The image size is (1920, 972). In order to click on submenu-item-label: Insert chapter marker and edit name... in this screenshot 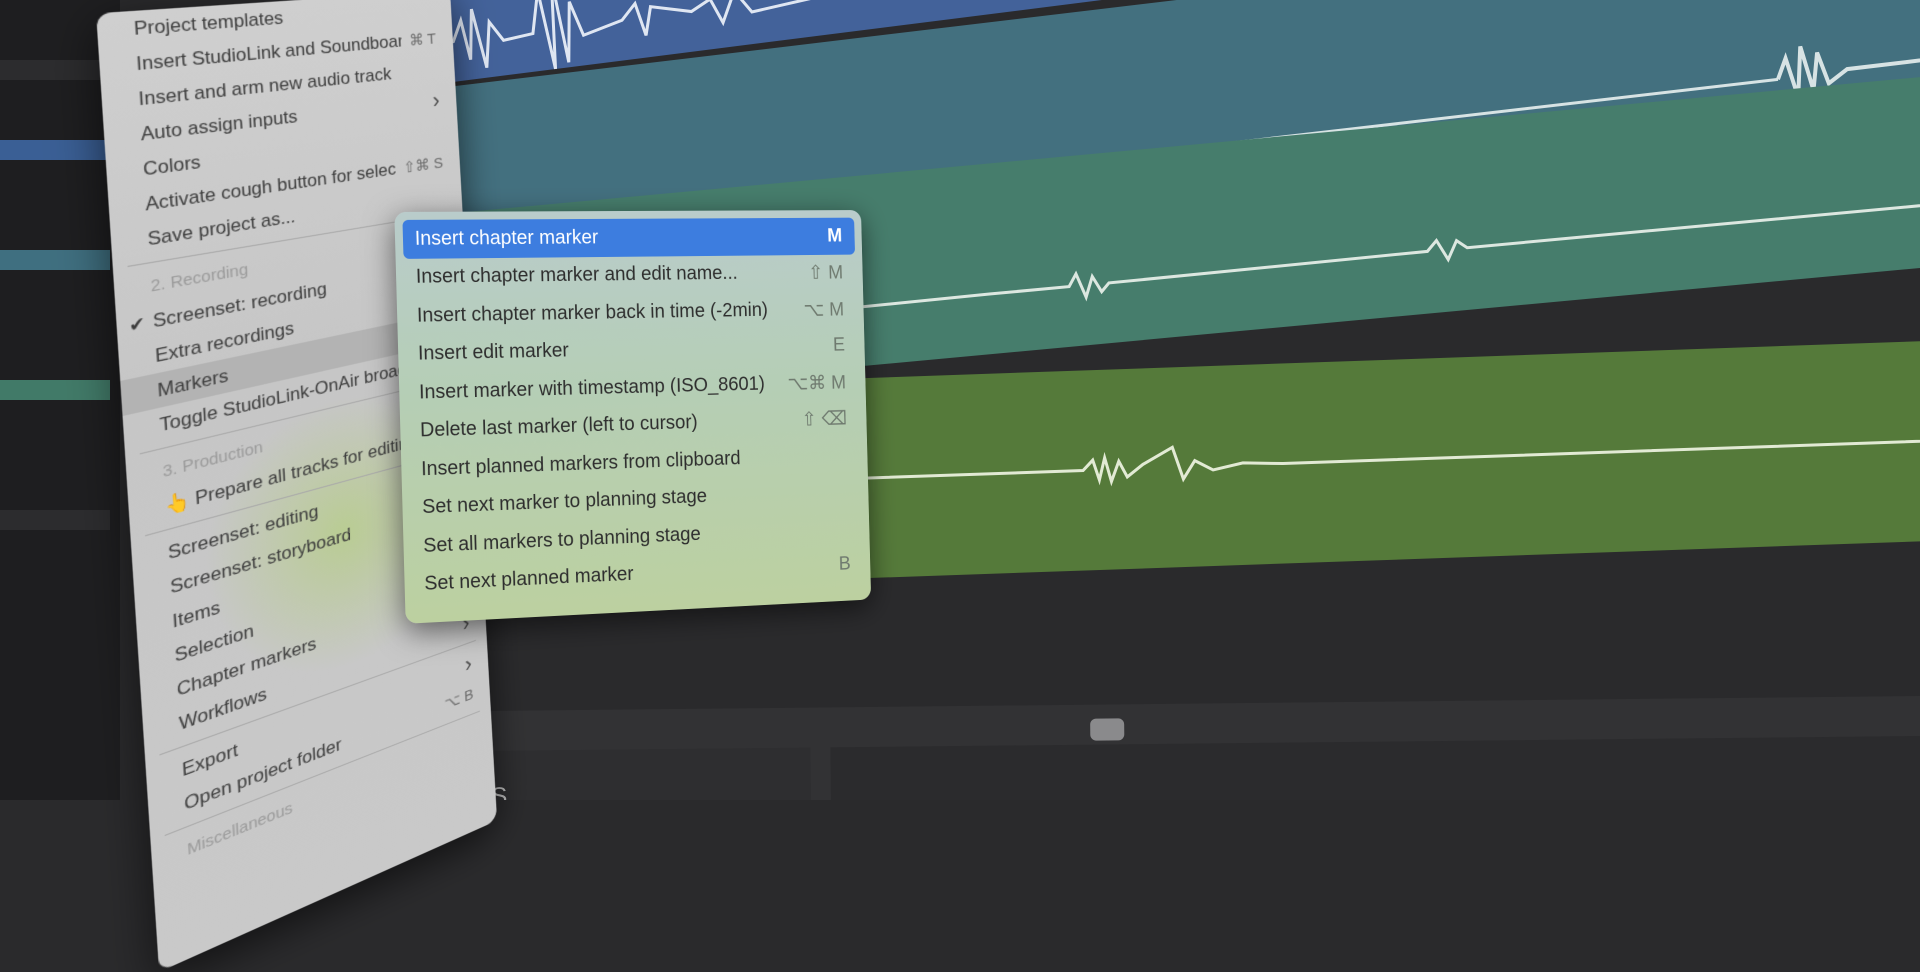, I will do `click(576, 275)`.